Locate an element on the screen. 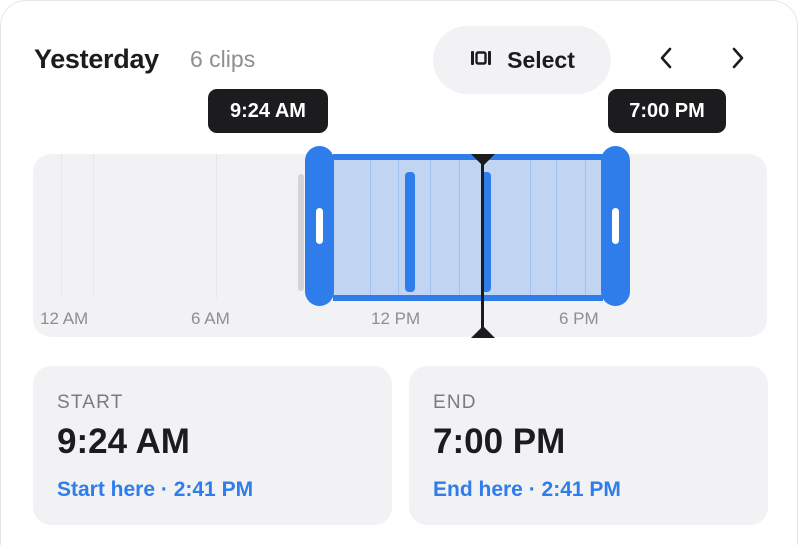 The image size is (800, 545). previous-day-button is located at coordinates (666, 60).